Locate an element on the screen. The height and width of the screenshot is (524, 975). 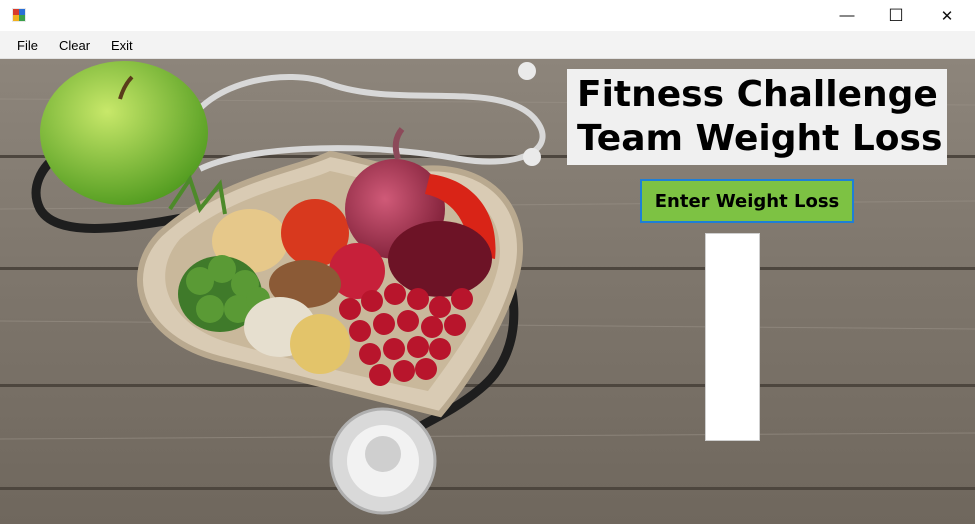
title-bar: — ☐ ✕ is located at coordinates (487, 15).